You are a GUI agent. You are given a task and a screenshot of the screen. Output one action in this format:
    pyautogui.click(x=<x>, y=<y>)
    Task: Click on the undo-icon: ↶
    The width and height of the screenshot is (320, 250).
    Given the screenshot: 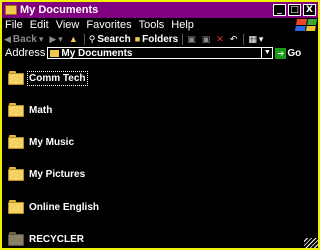 What is the action you would take?
    pyautogui.click(x=233, y=39)
    